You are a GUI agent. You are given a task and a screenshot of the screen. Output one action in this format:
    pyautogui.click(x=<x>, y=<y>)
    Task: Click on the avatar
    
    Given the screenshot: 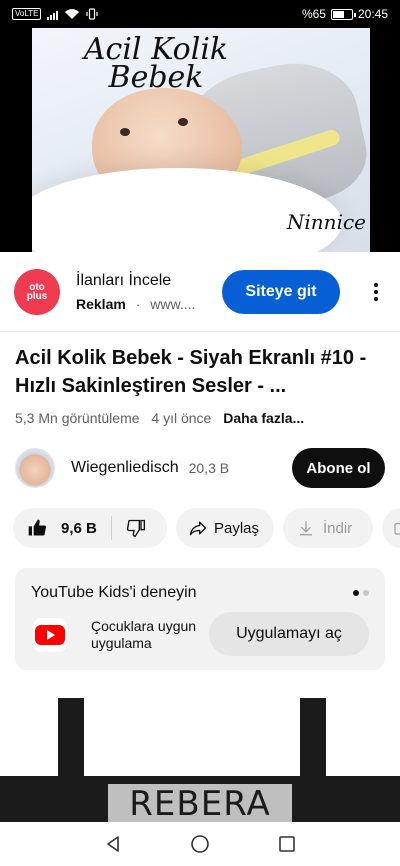 What is the action you would take?
    pyautogui.click(x=35, y=468)
    